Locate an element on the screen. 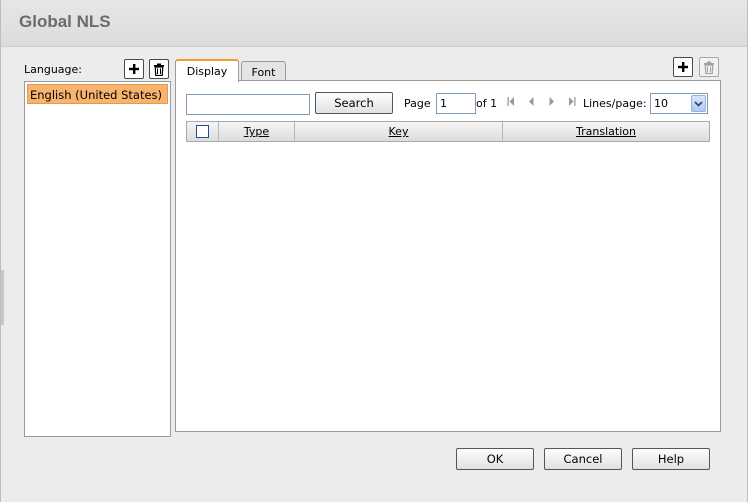  search-button: Search is located at coordinates (354, 103).